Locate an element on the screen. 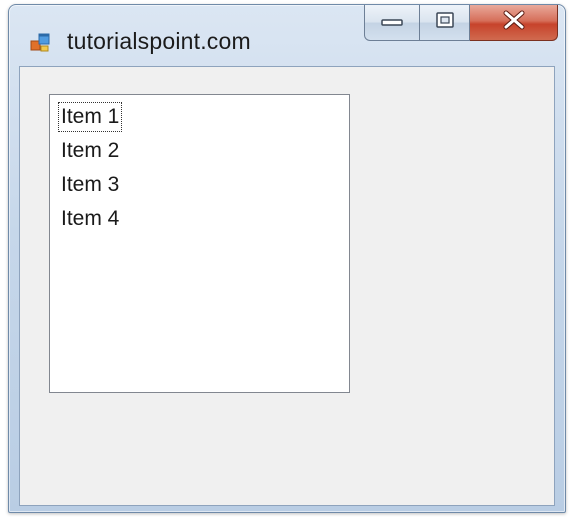 The image size is (571, 517). title-bar: tutorialspoint.com is located at coordinates (287, 35).